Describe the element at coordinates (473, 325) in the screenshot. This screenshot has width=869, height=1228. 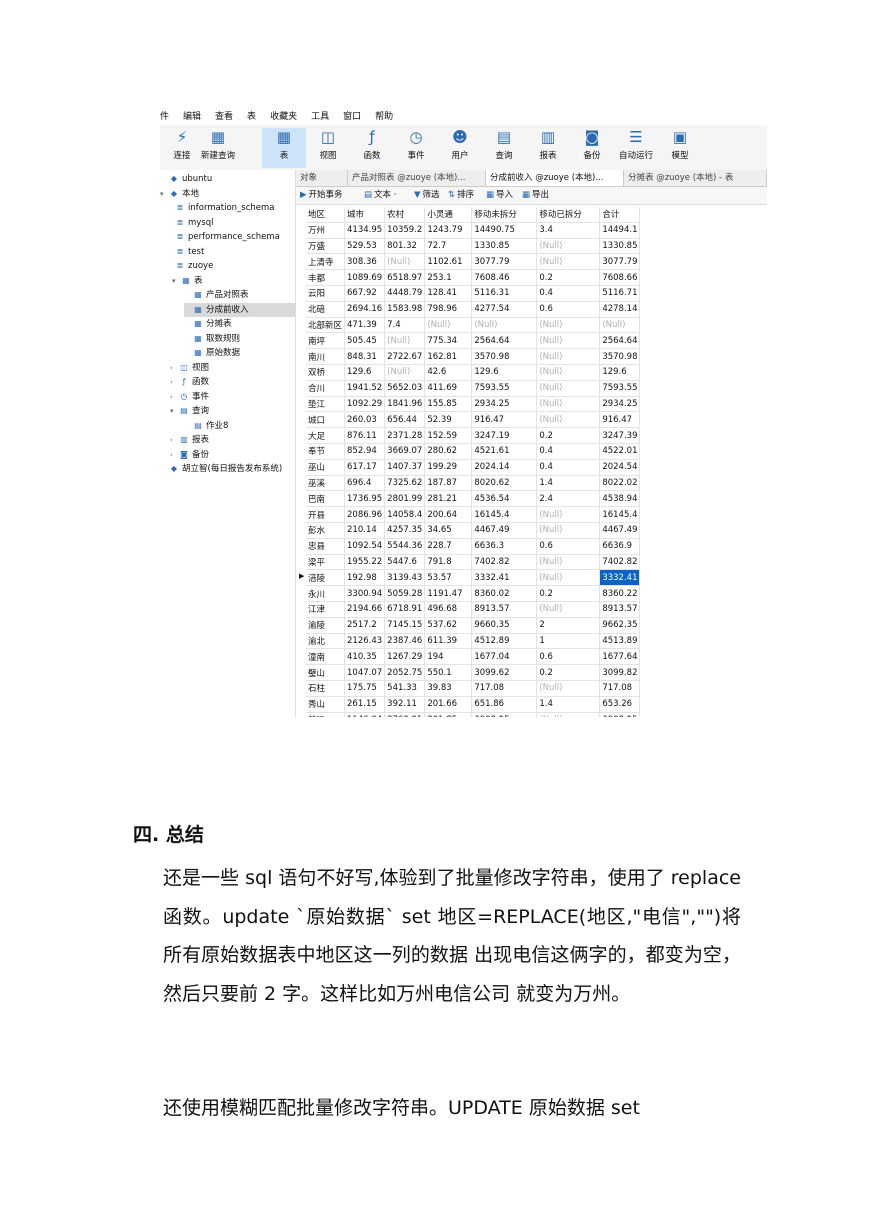
I see `table-row: 北部新区 471.39 7.4 (Null) (Null) (Null) (Null)` at that location.